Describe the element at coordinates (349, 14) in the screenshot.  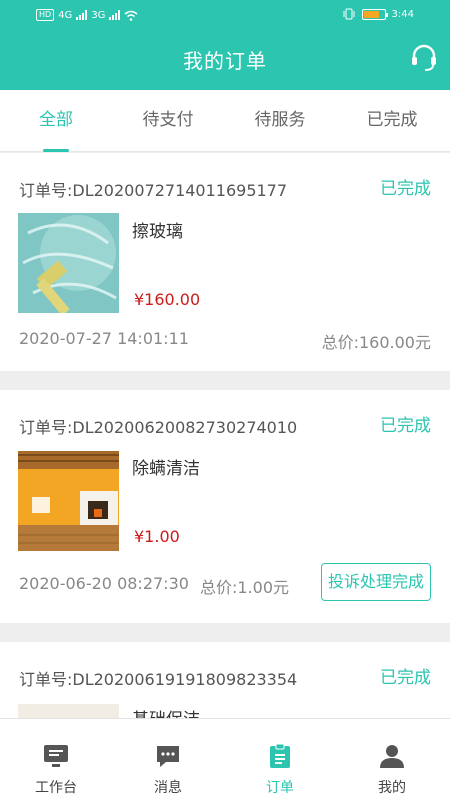
I see `vibrate-icon` at that location.